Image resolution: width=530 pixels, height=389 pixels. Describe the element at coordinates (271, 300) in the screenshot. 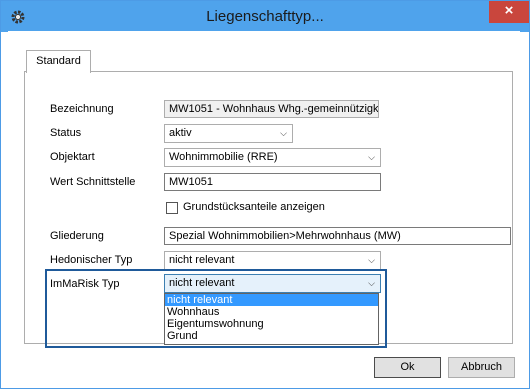

I see `dropdown-option: nicht relevant` at that location.